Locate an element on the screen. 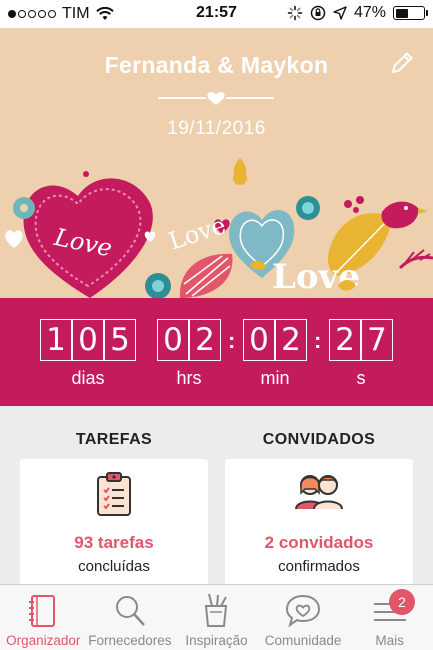 The width and height of the screenshot is (433, 650). guests-card: 2 convidados confirmados is located at coordinates (319, 524).